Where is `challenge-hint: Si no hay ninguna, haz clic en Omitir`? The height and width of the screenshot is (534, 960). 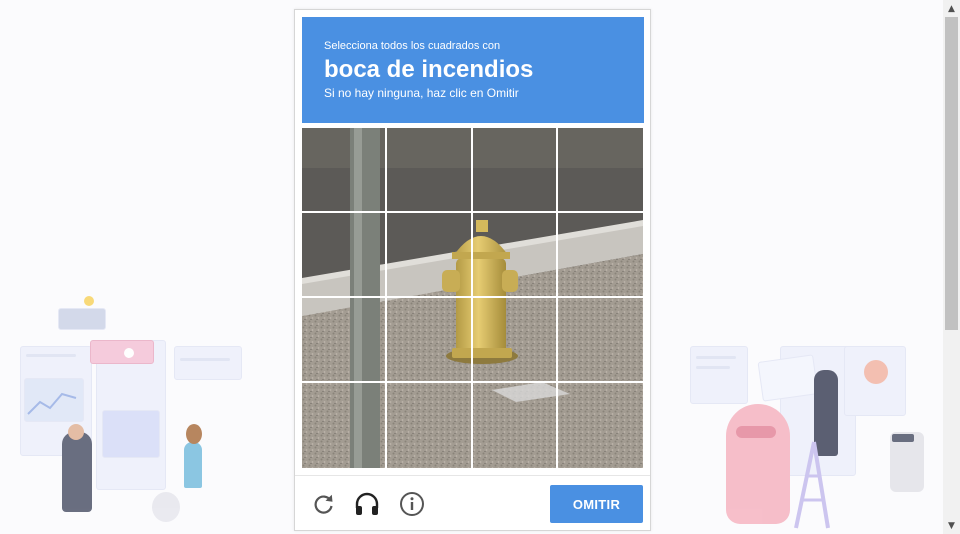
challenge-hint: Si no hay ninguna, haz clic en Omitir is located at coordinates (421, 93).